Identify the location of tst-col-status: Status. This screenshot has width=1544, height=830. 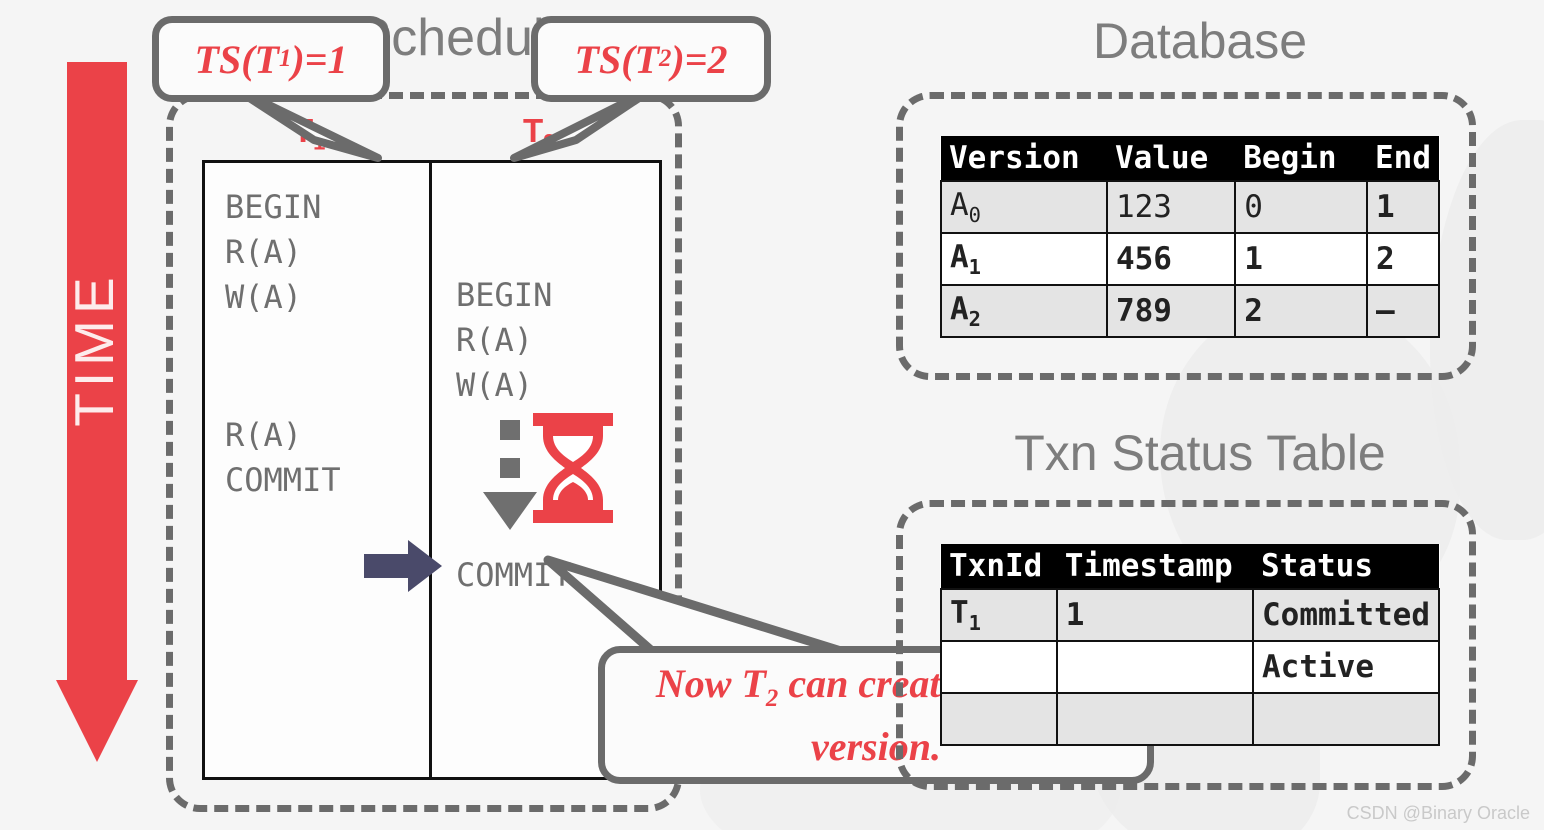
(1346, 566).